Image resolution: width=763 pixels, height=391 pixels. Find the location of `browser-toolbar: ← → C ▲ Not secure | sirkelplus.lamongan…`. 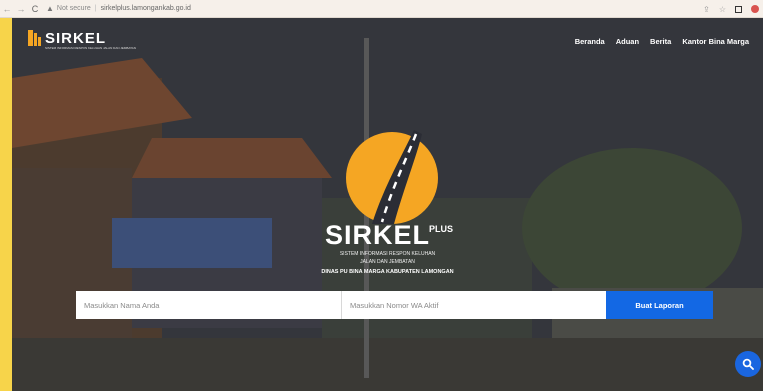

browser-toolbar: ← → C ▲ Not secure | sirkelplus.lamongan… is located at coordinates (381, 9).